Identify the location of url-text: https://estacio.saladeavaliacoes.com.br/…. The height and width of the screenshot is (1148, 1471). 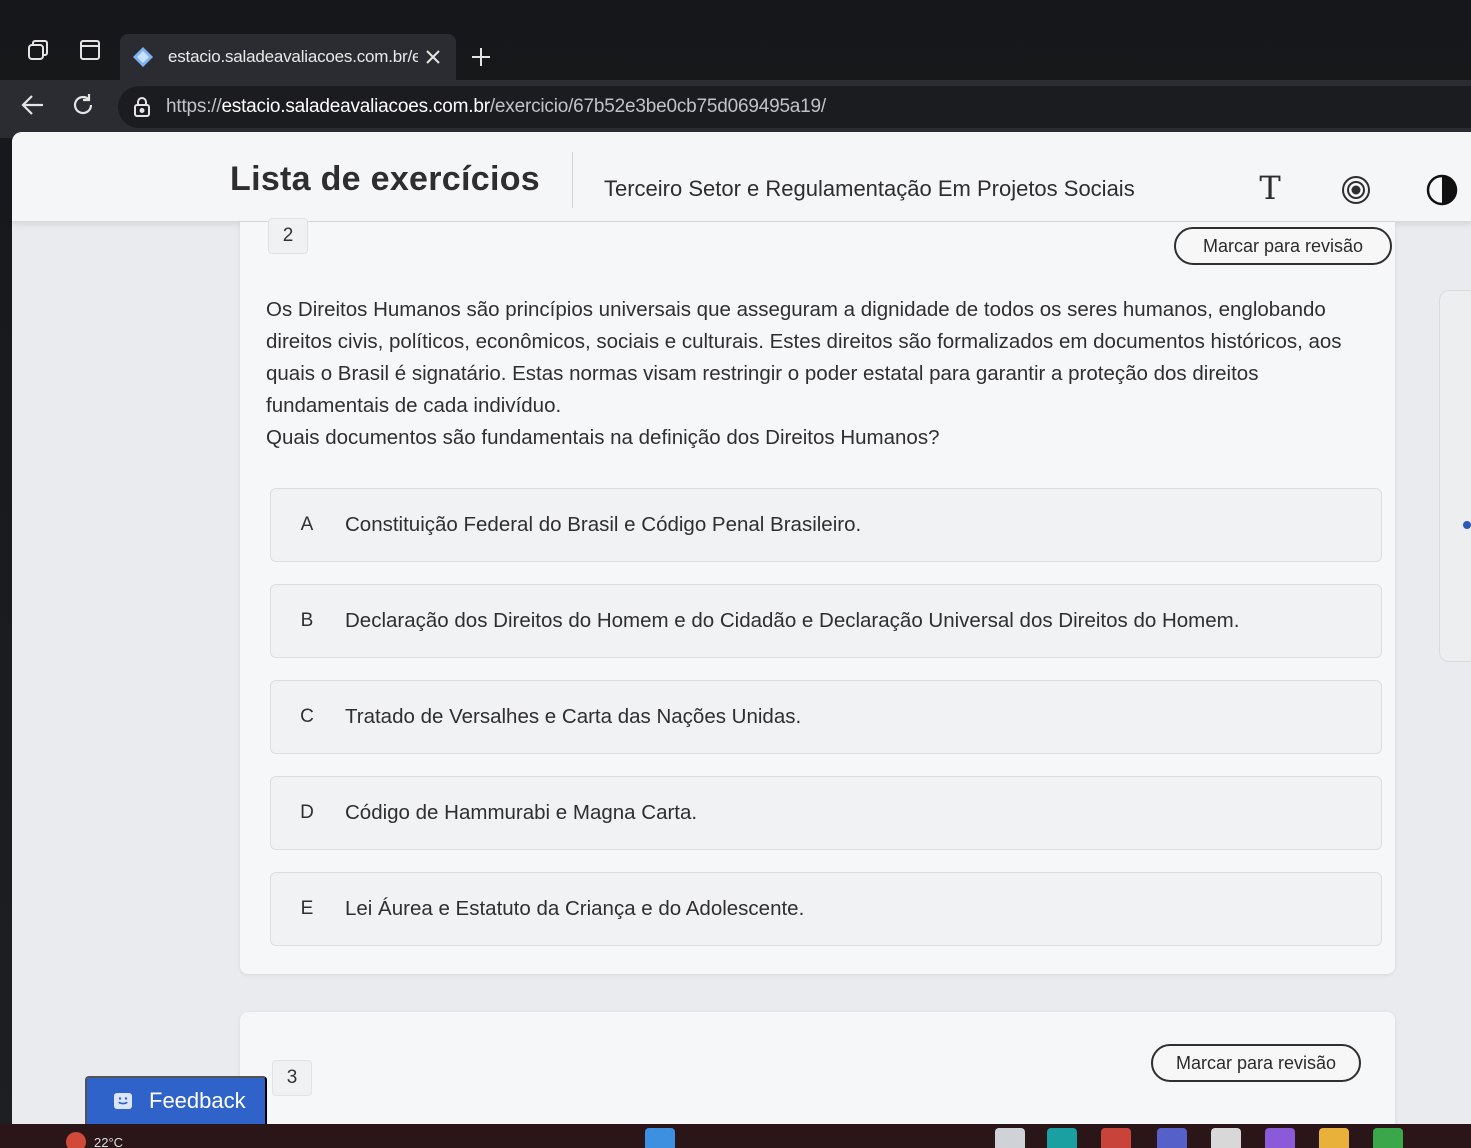
(496, 107).